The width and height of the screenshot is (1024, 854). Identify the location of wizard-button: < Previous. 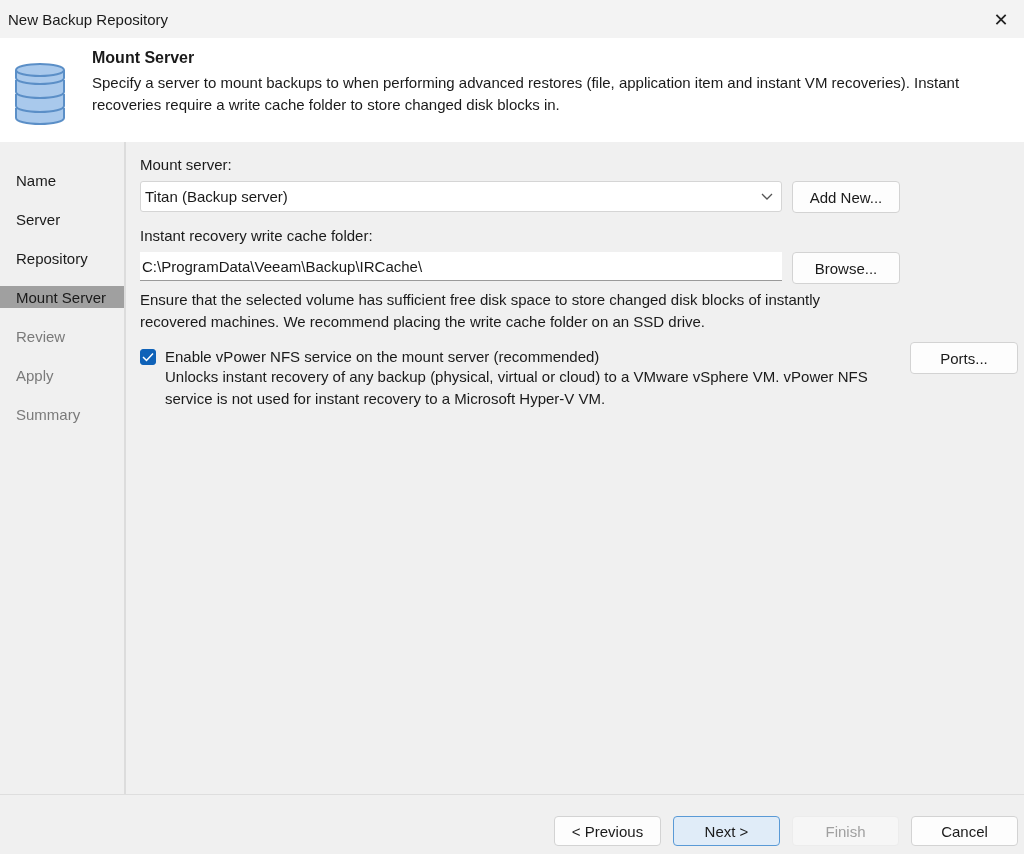
(607, 831).